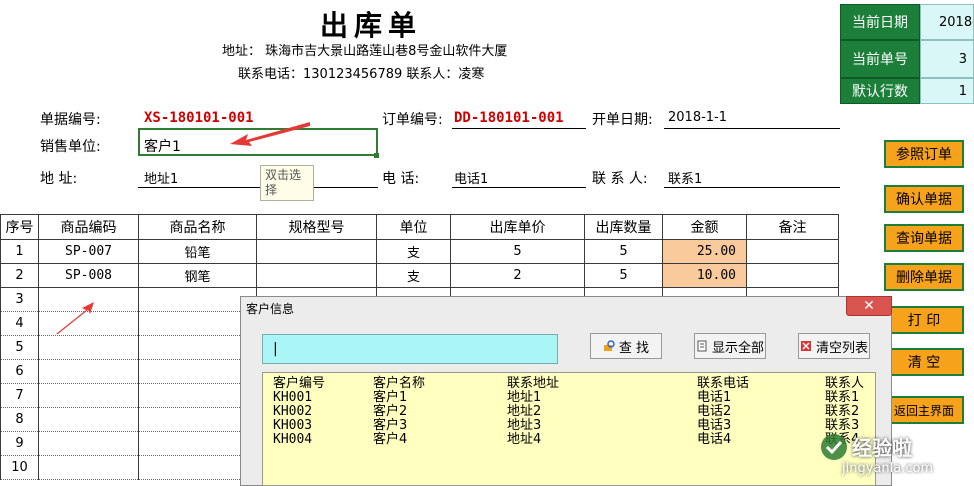 The width and height of the screenshot is (974, 486). Describe the element at coordinates (880, 59) in the screenshot. I see `current-no-label: 当前单号` at that location.